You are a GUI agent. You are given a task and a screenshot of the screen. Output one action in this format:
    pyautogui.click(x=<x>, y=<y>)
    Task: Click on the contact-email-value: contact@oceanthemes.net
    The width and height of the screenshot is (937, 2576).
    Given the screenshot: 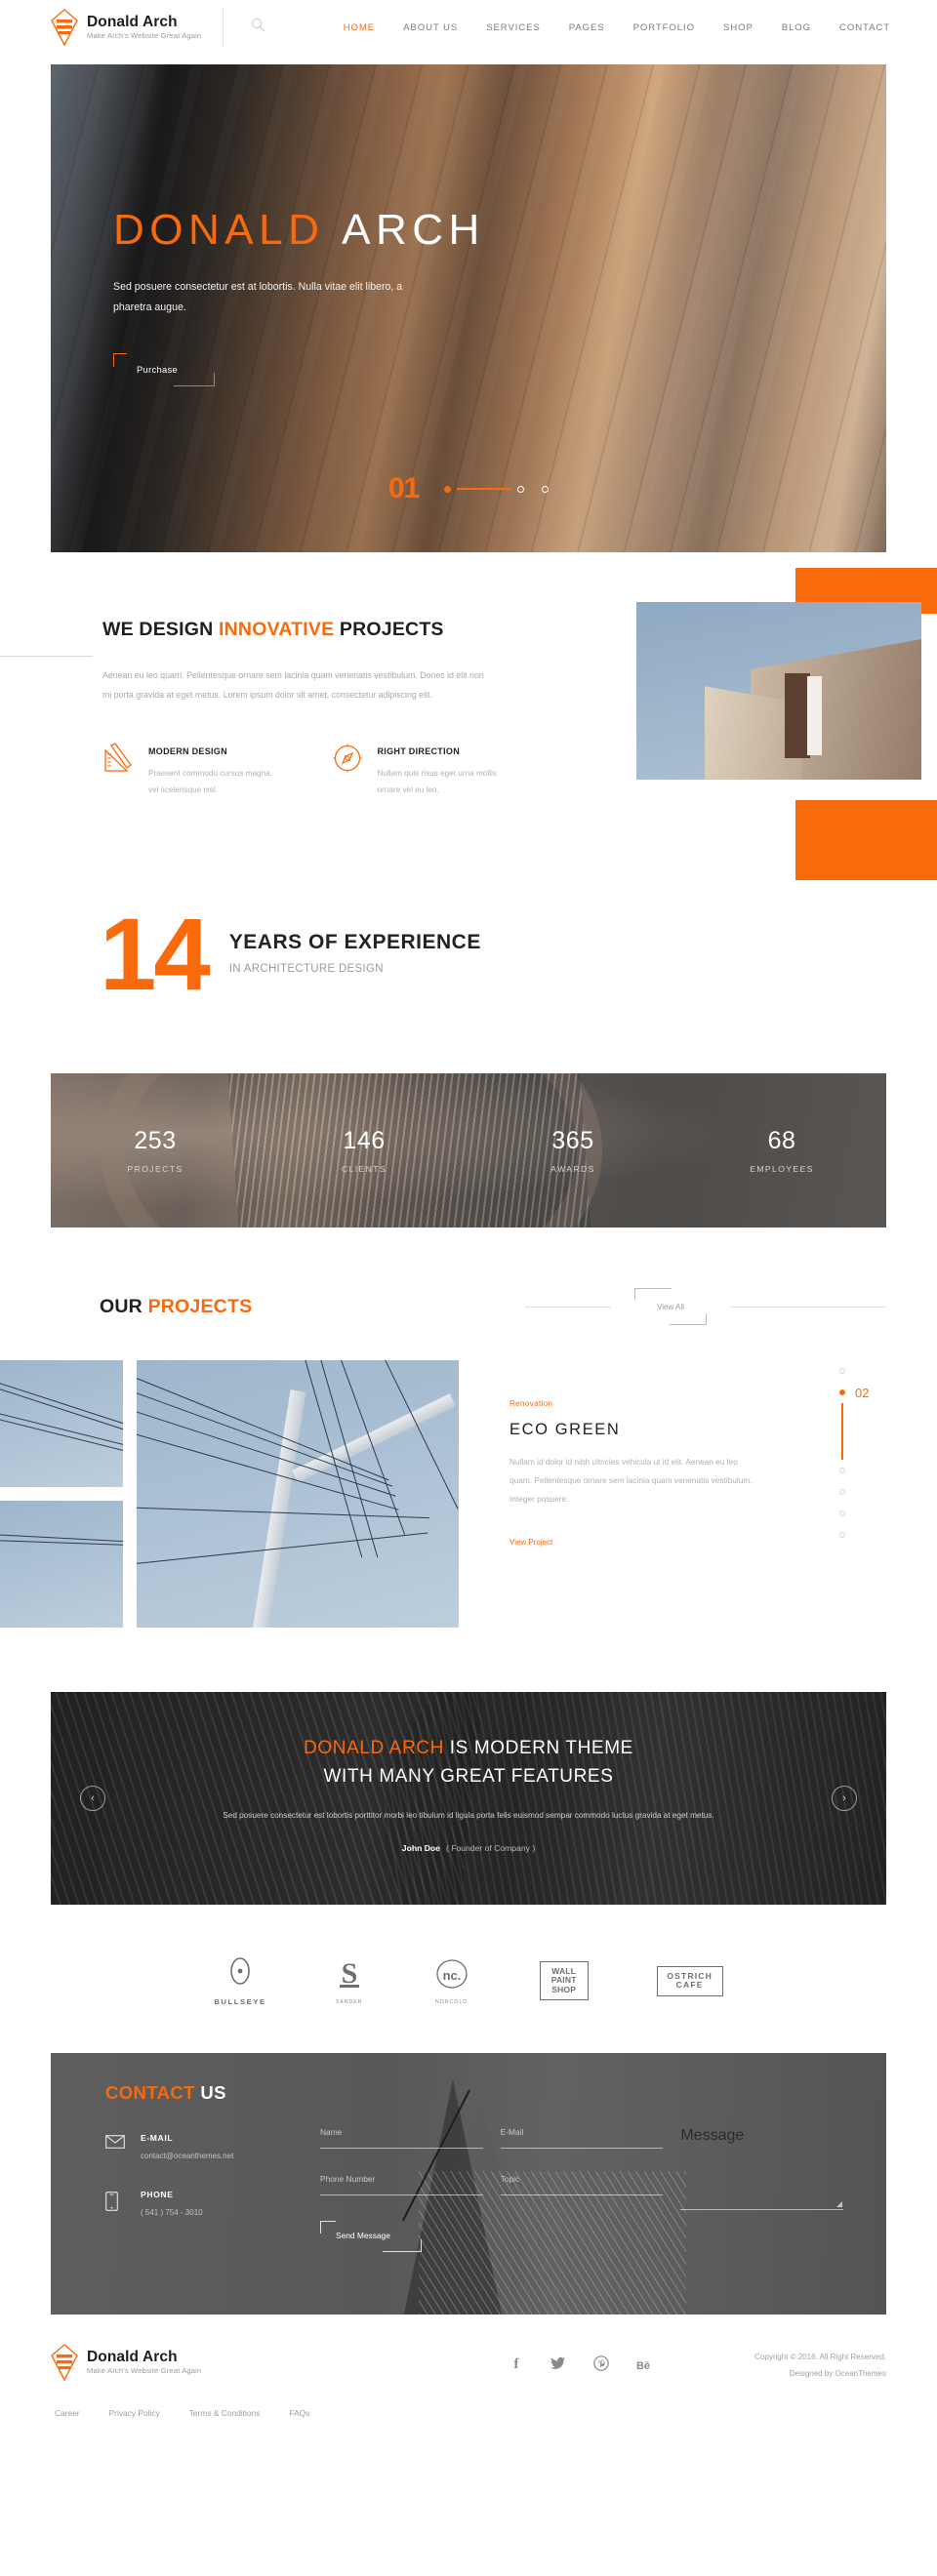 What is the action you would take?
    pyautogui.click(x=187, y=2156)
    